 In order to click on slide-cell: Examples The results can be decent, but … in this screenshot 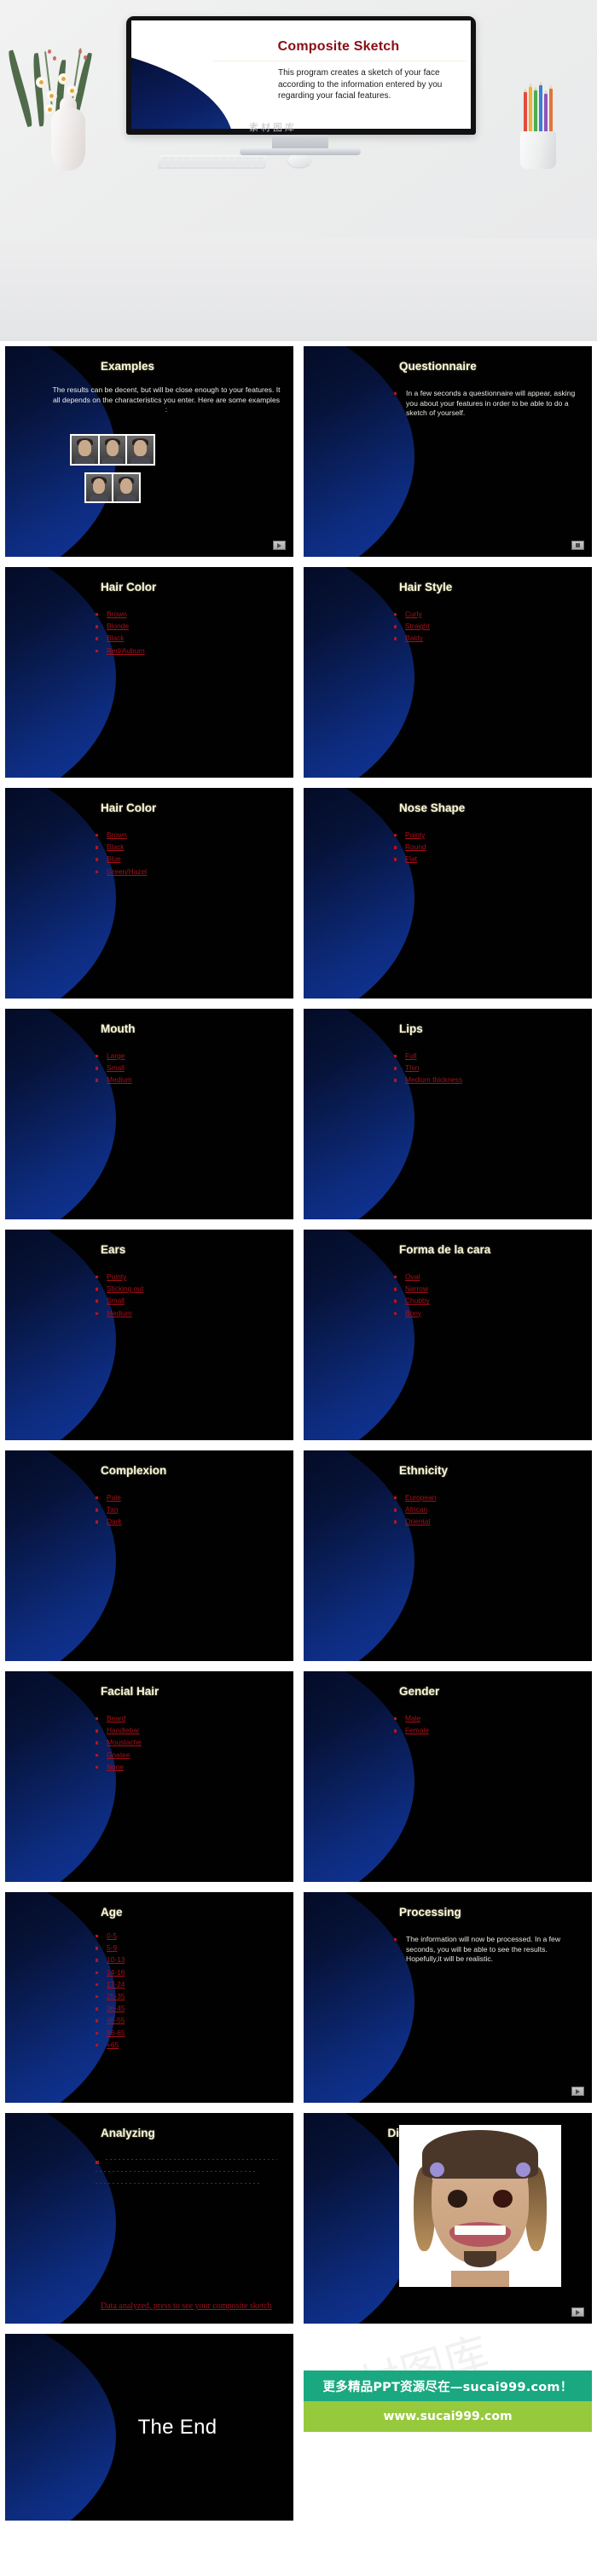, I will do `click(149, 452)`.